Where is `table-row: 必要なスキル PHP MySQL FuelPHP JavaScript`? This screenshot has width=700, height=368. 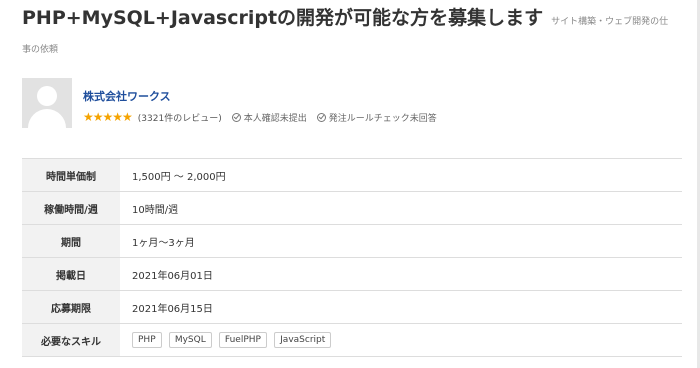 table-row: 必要なスキル PHP MySQL FuelPHP JavaScript is located at coordinates (352, 340).